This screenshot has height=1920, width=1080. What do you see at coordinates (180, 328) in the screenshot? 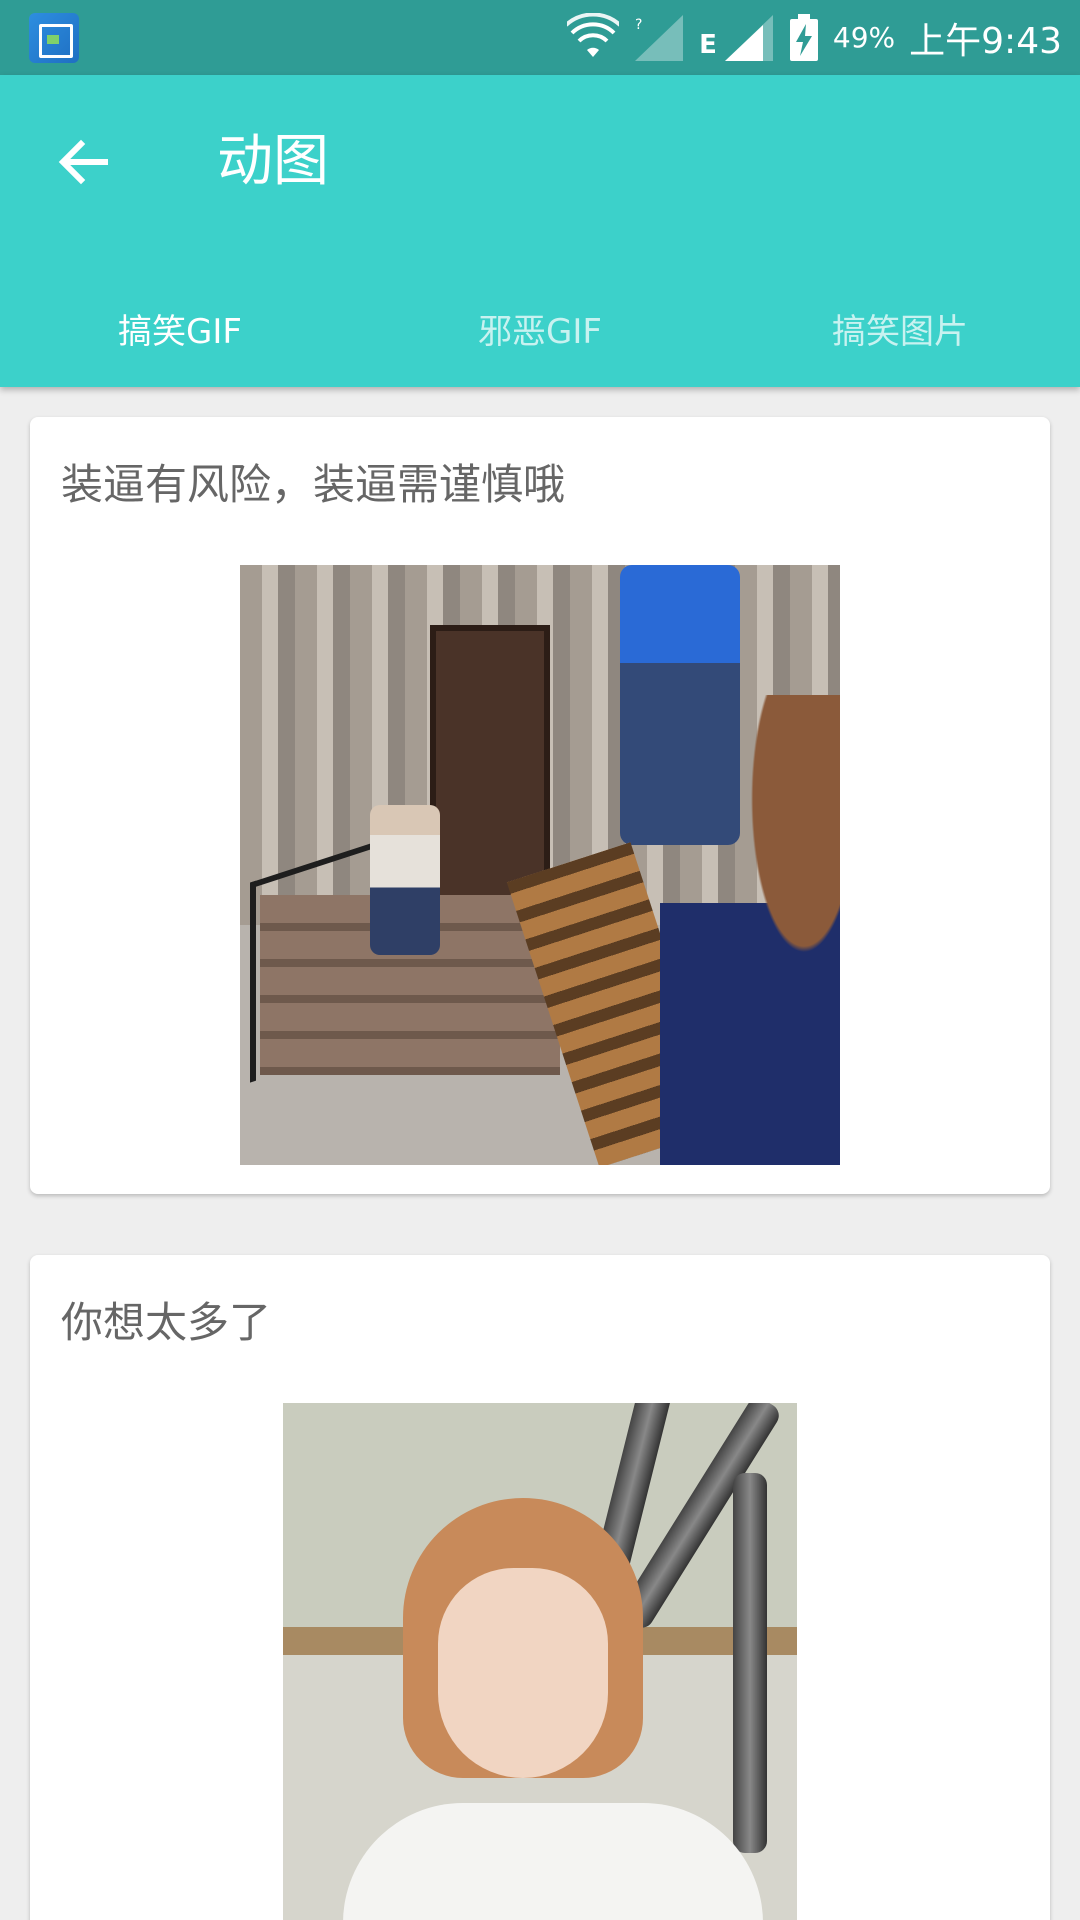
I see `tab-funny-gif: 搞笑GIF` at bounding box center [180, 328].